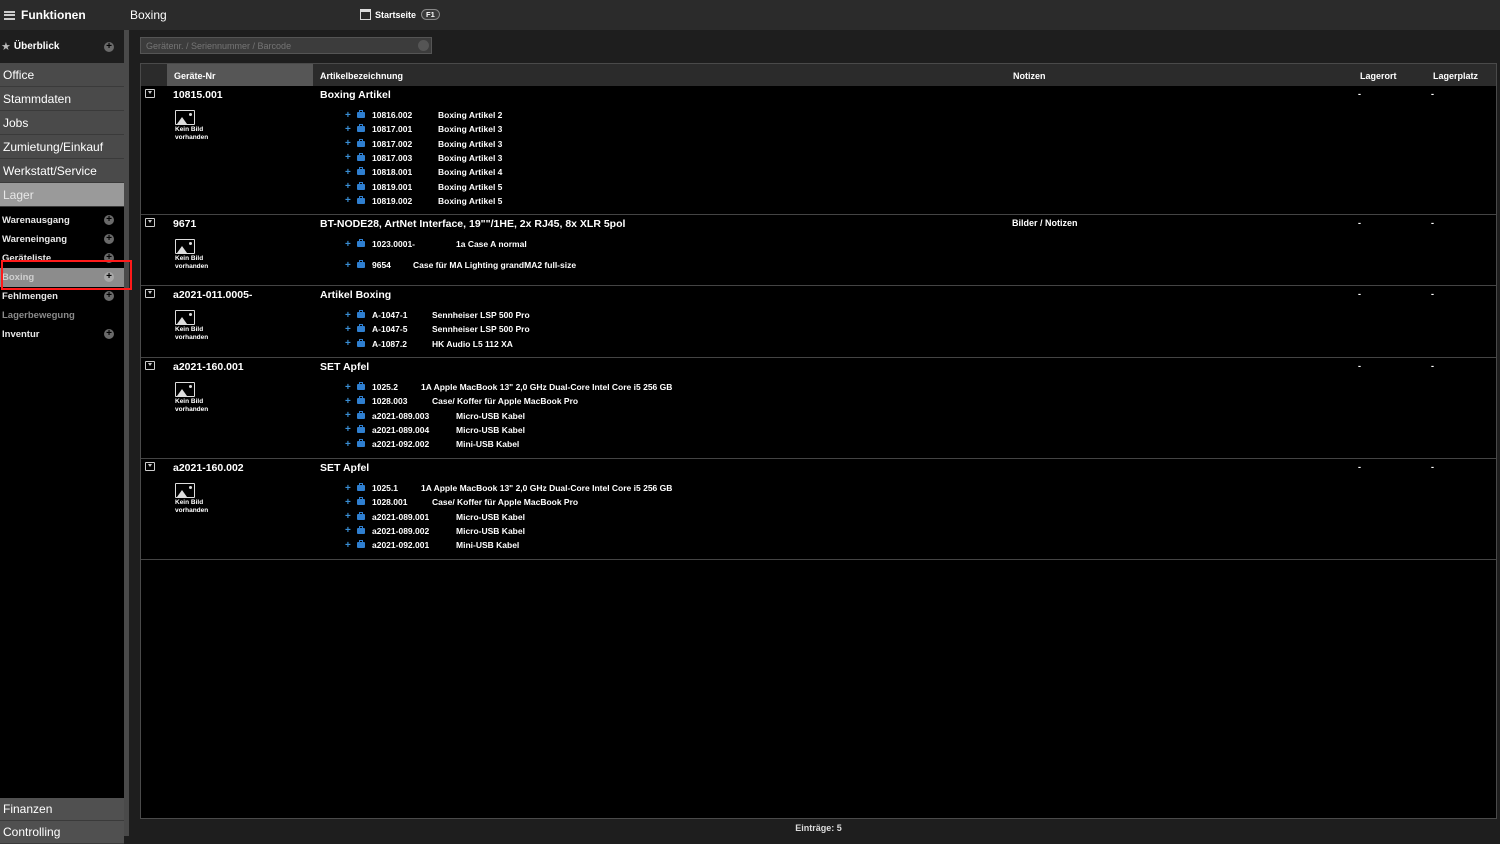  Describe the element at coordinates (1455, 75) in the screenshot. I see `column-header-lagerplatz: Lagerplatz` at that location.